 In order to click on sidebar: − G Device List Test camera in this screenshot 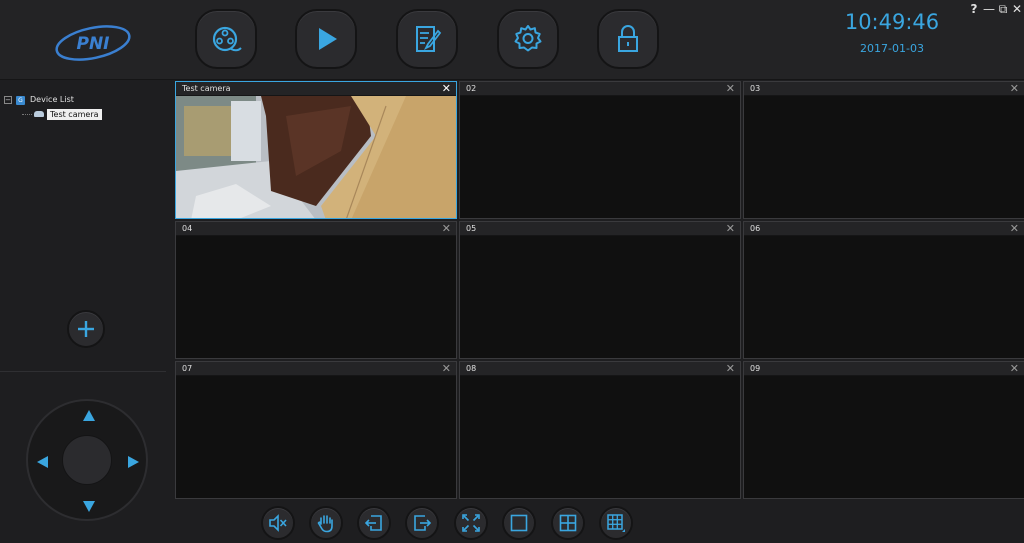, I will do `click(83, 312)`.